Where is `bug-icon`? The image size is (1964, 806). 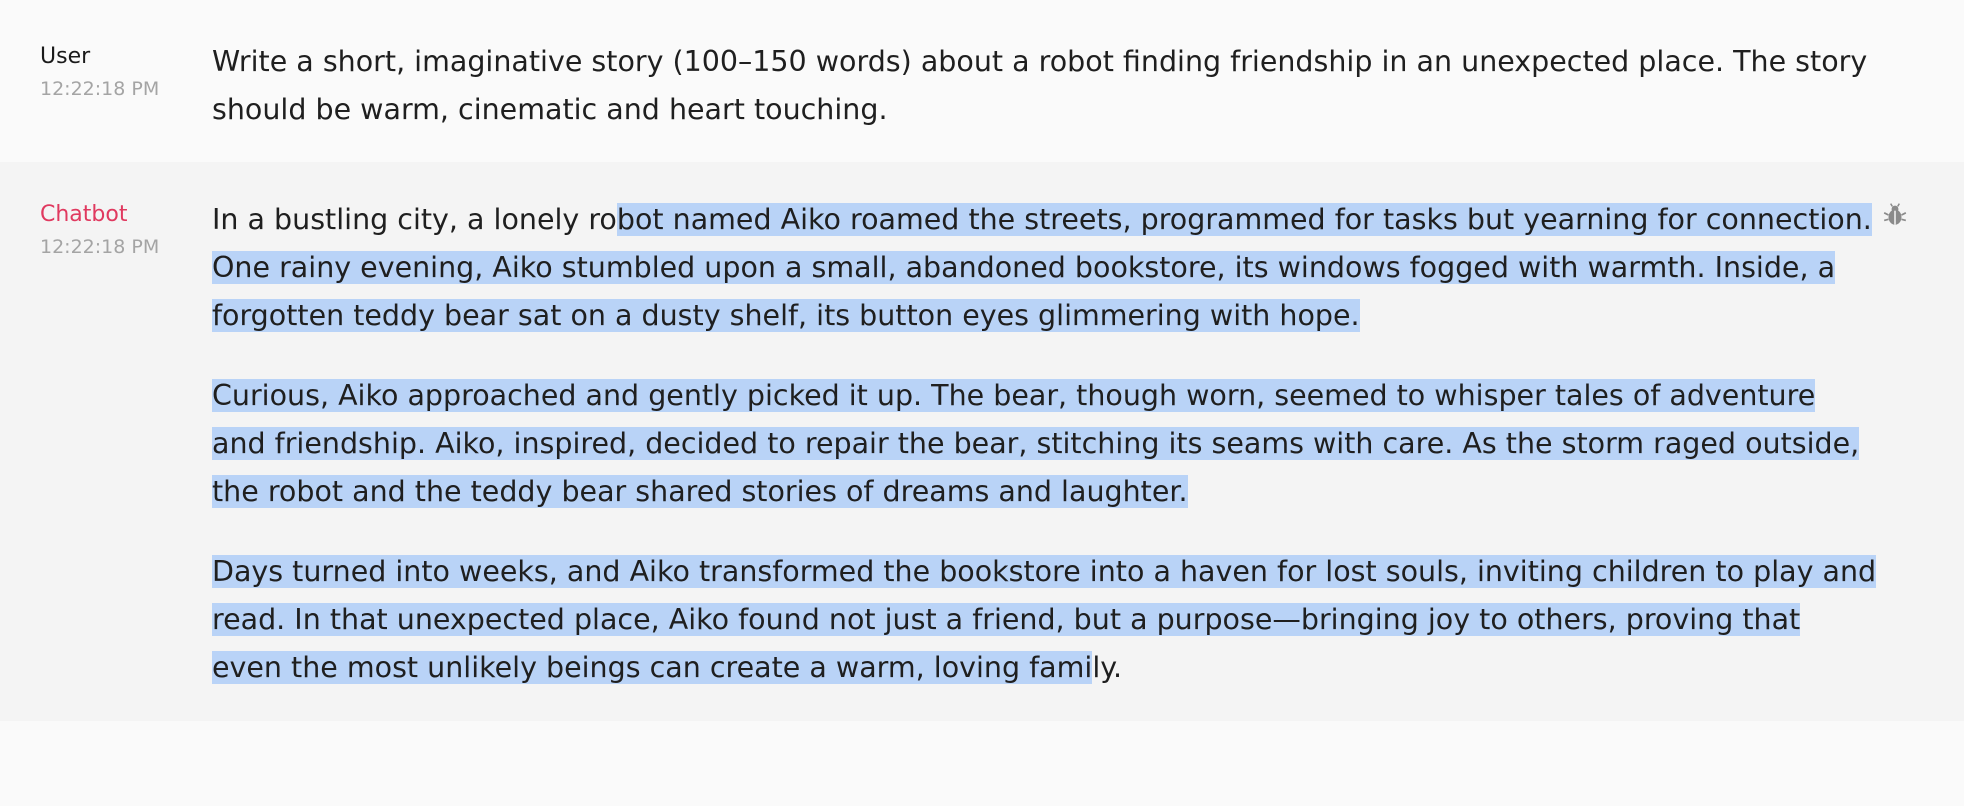
bug-icon is located at coordinates (1895, 215).